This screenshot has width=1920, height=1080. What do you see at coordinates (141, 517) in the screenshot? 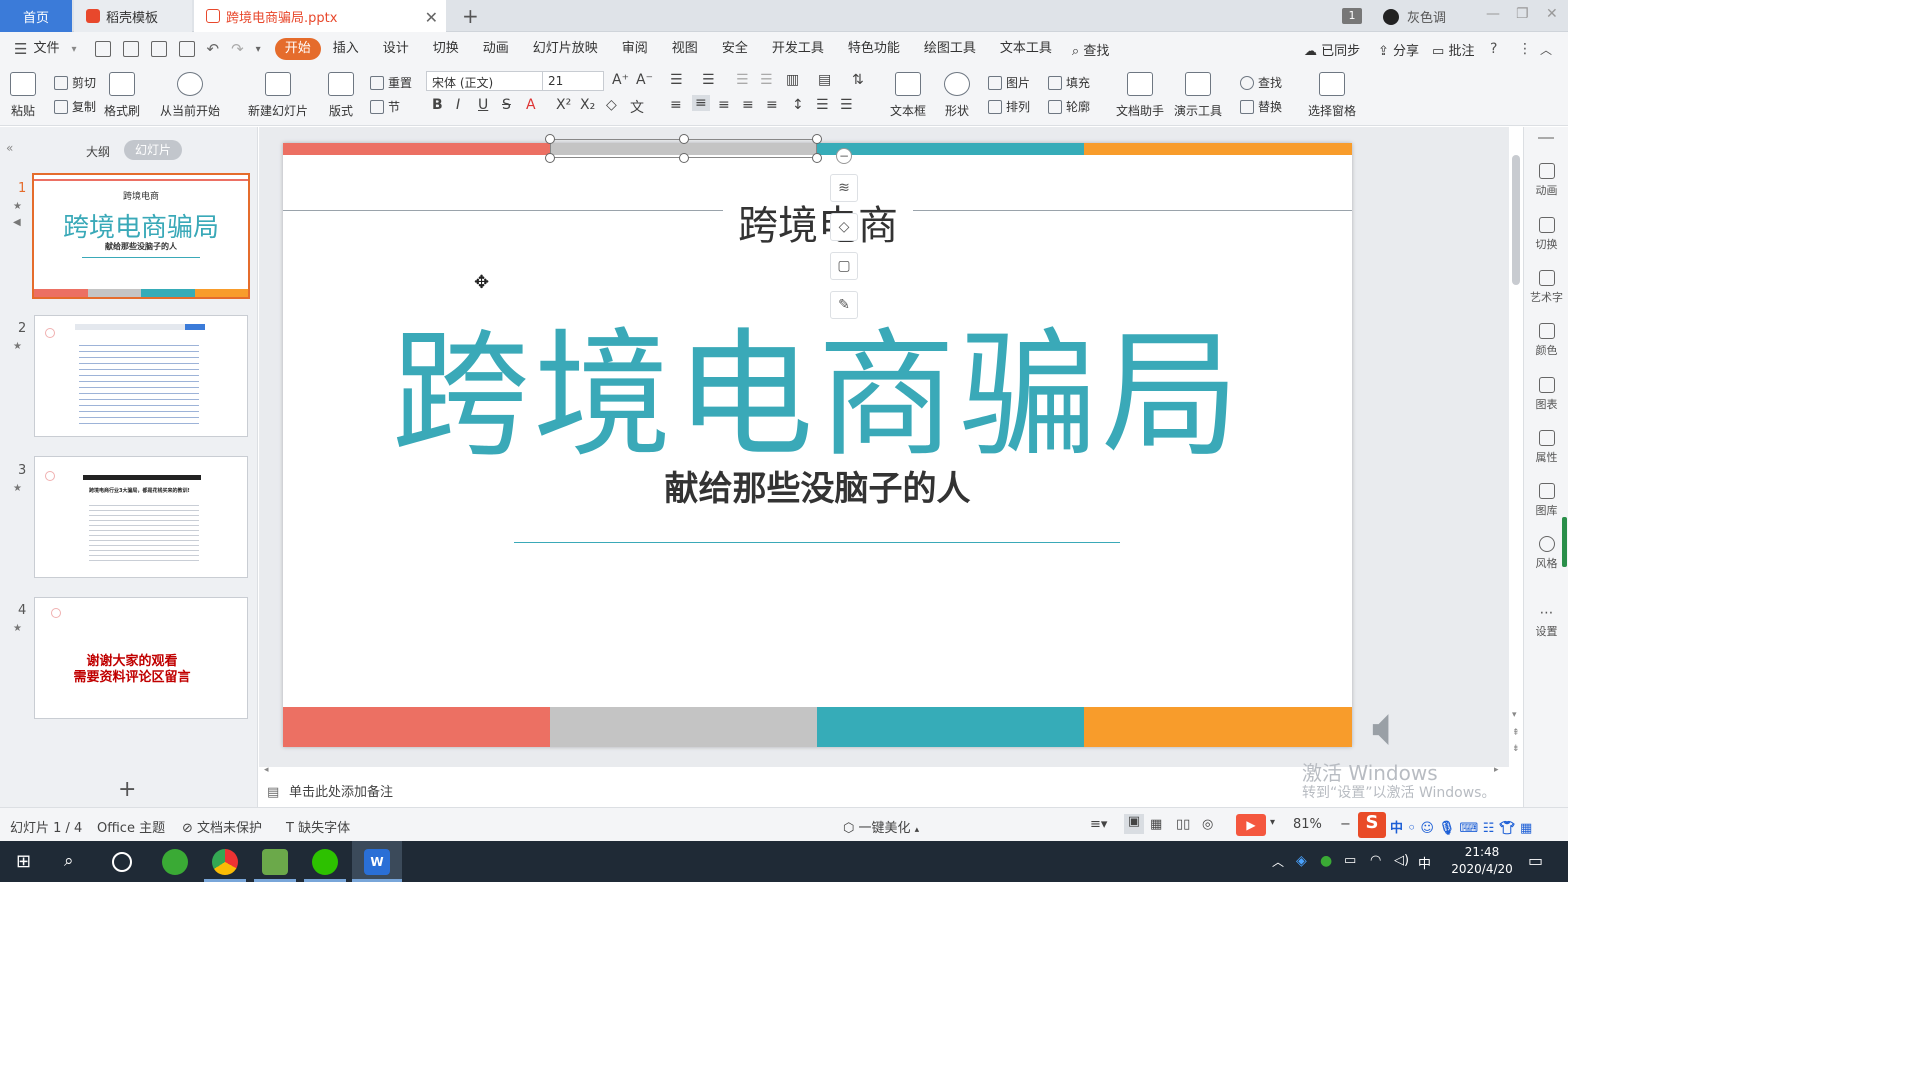
I see `slide-thumbnail-3: 跨境电商行业3大骗局，都是花钱买来的教训!` at bounding box center [141, 517].